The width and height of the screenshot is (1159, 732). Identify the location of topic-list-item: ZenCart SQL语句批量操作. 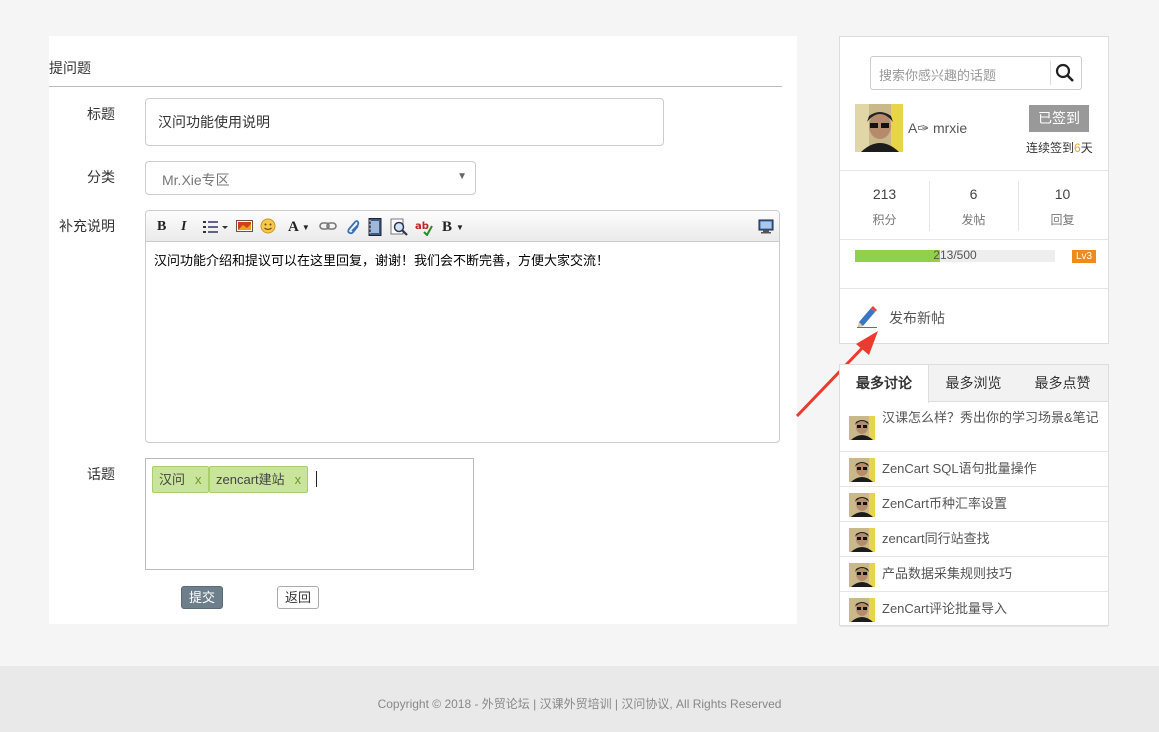
(974, 469).